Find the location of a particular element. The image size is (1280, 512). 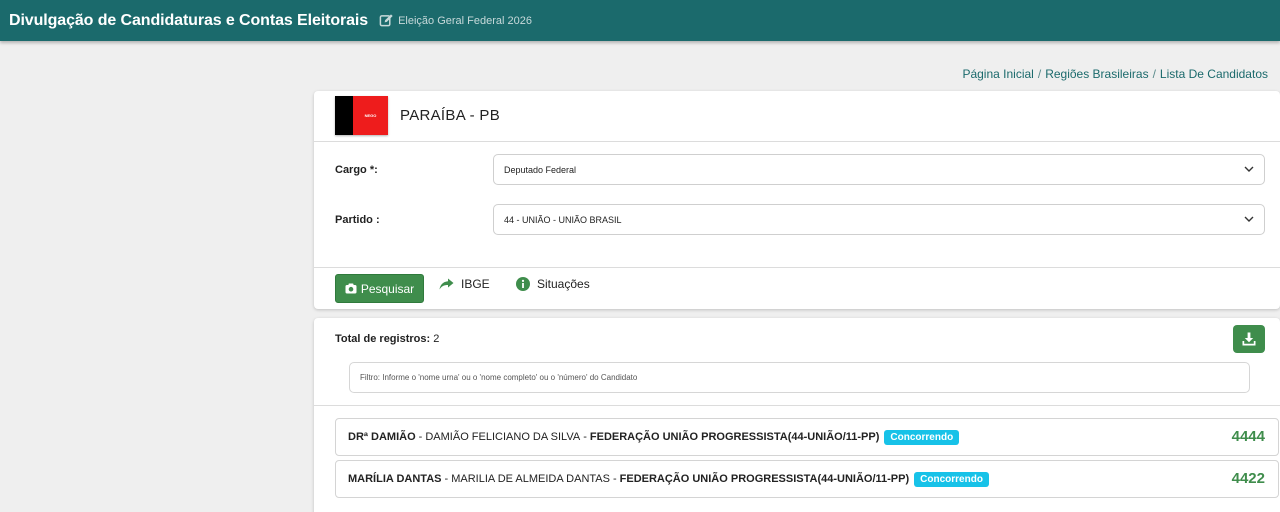

total-records: Total de registros: 2 is located at coordinates (387, 339).